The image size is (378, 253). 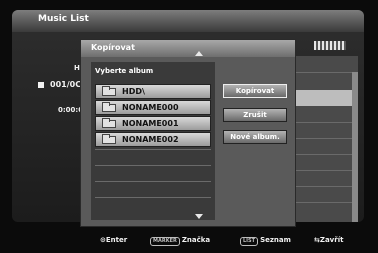 I want to click on album-item: HDD\, so click(x=153, y=91).